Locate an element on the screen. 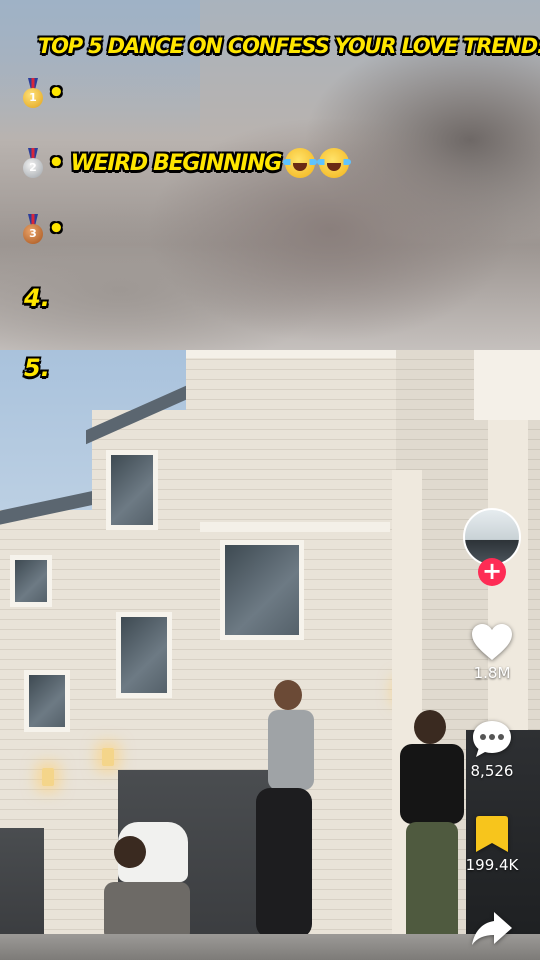 Image resolution: width=540 pixels, height=960 pixels. share-button is located at coordinates (492, 928).